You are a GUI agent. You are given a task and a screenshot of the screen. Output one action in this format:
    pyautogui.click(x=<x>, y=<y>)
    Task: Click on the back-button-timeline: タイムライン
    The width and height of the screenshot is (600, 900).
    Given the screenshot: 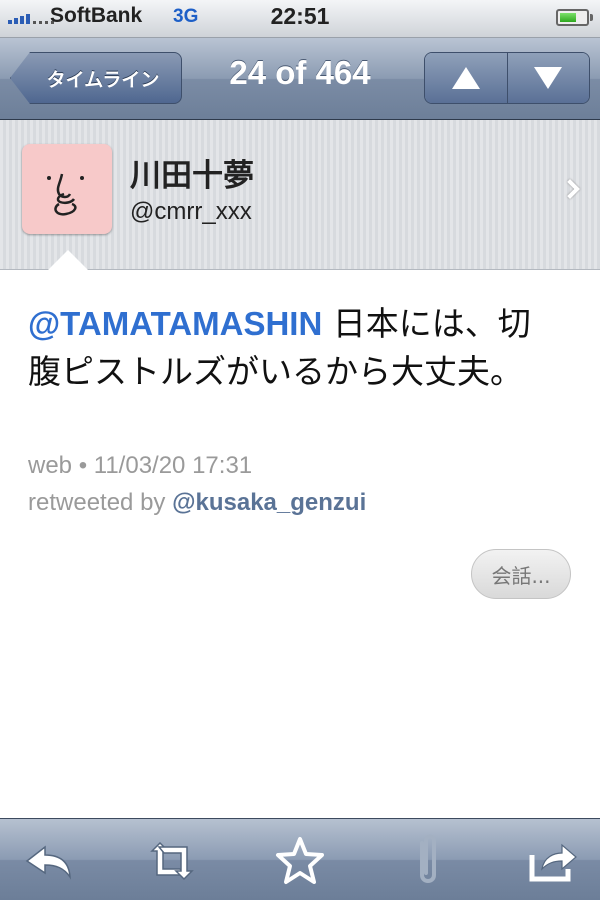 What is the action you would take?
    pyautogui.click(x=96, y=78)
    